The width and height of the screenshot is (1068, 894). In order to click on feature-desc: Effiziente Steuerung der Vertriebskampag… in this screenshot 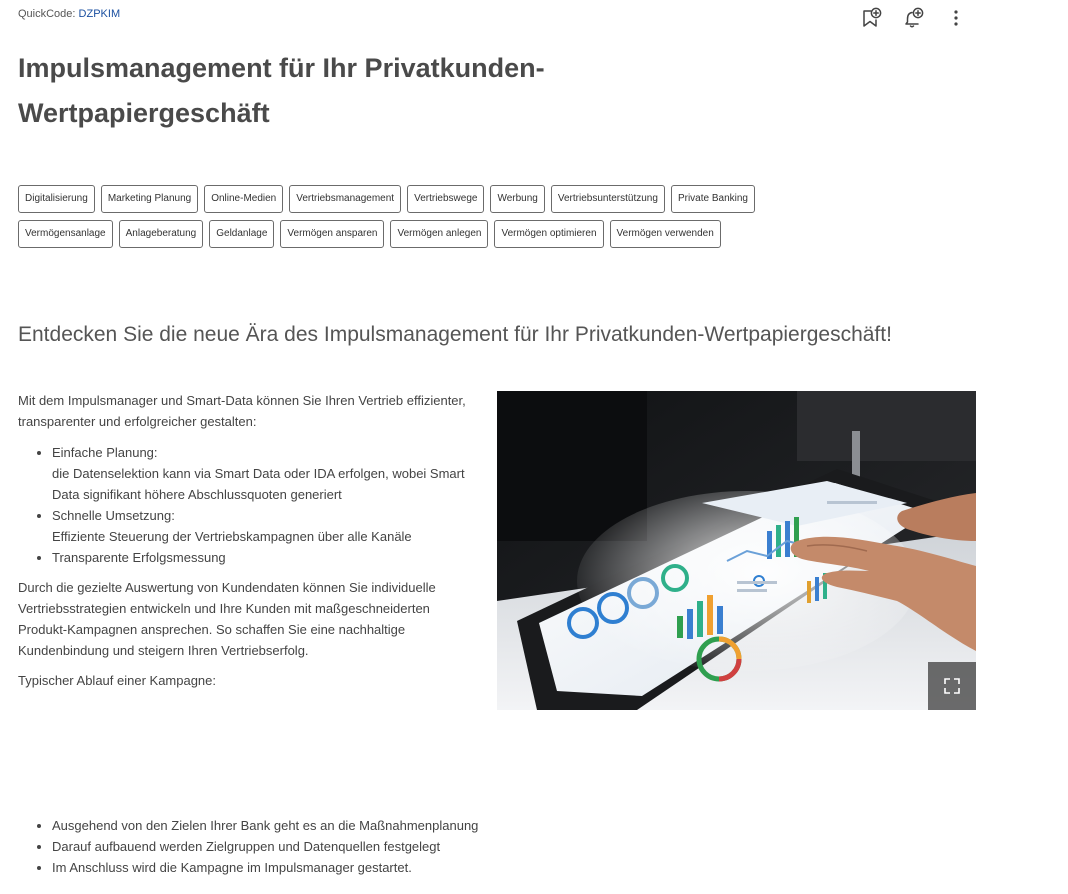, I will do `click(232, 536)`.